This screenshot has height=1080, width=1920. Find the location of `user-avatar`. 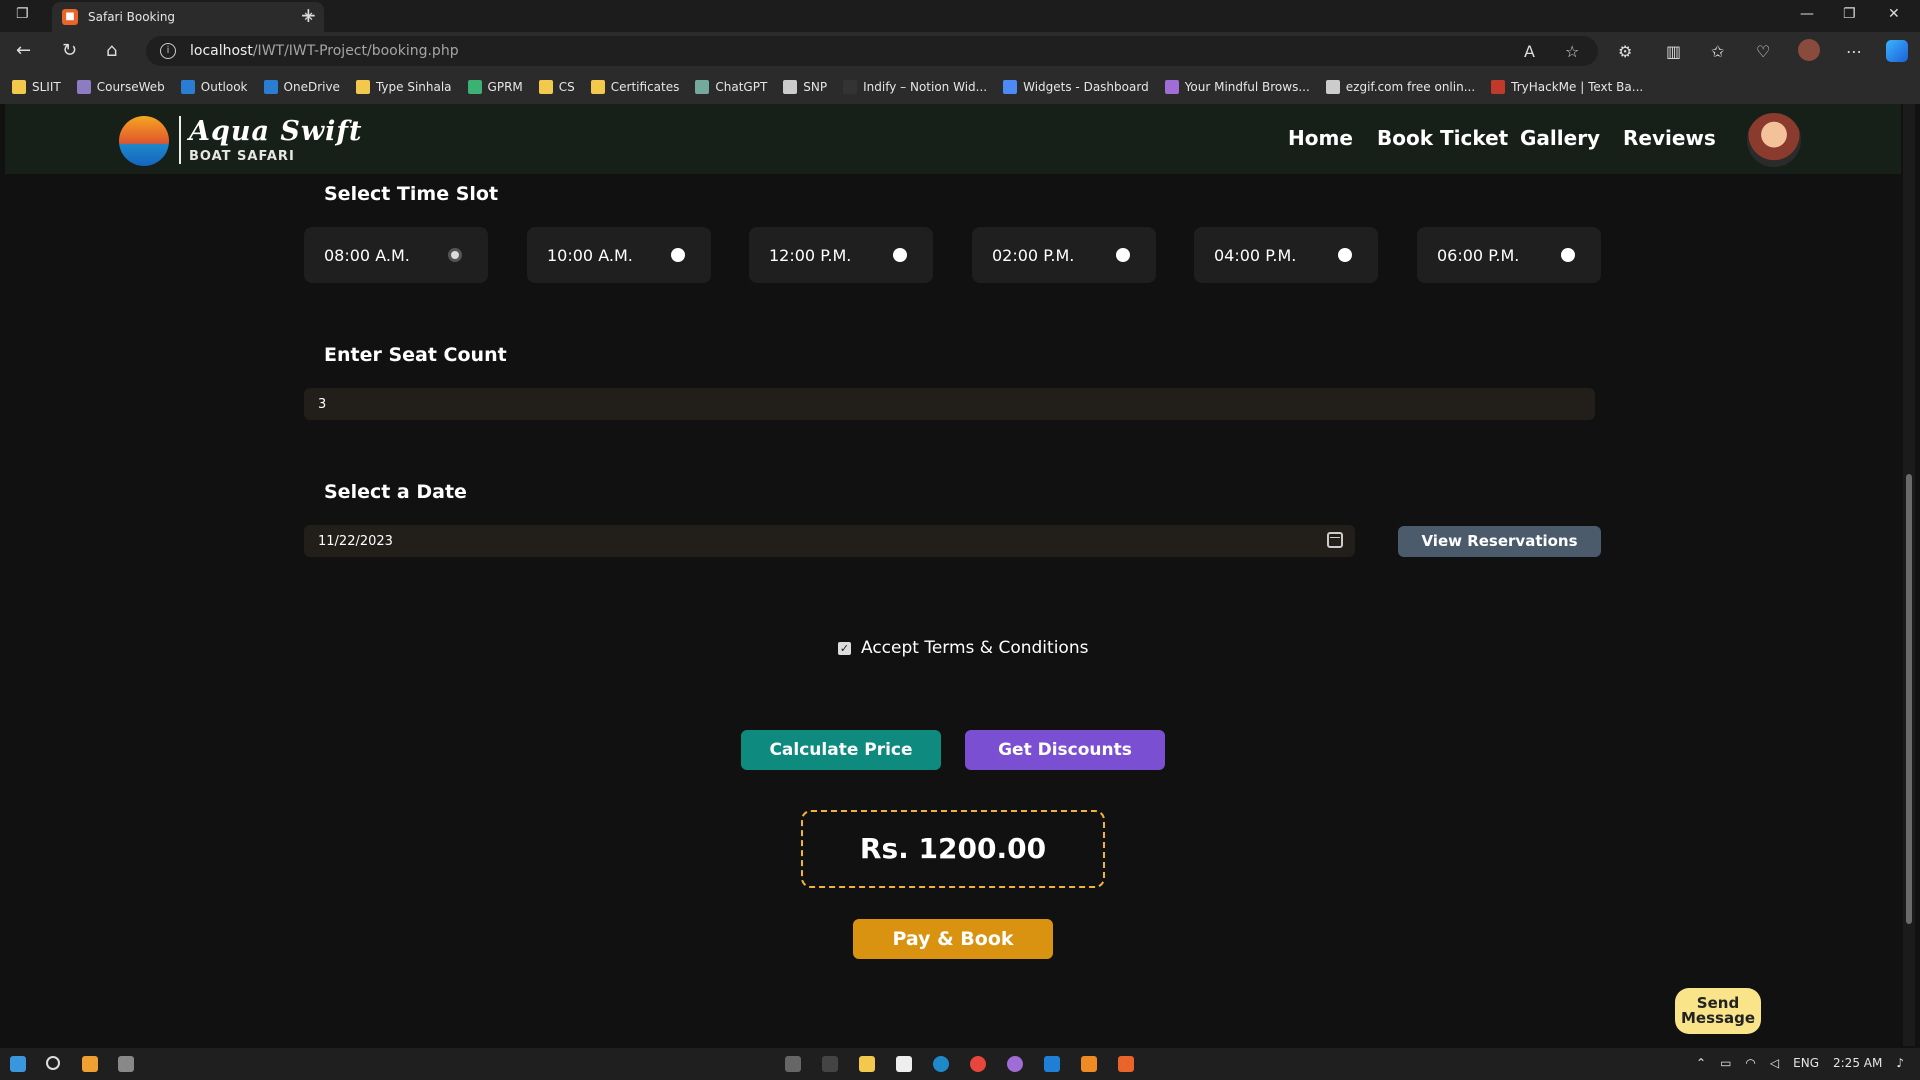

user-avatar is located at coordinates (1774, 140).